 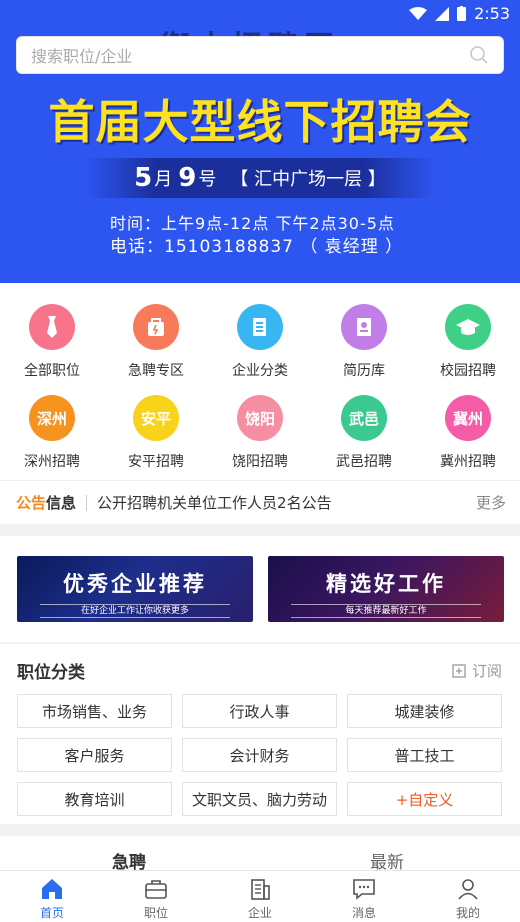 What do you see at coordinates (187, 178) in the screenshot?
I see `date-day-number: 9` at bounding box center [187, 178].